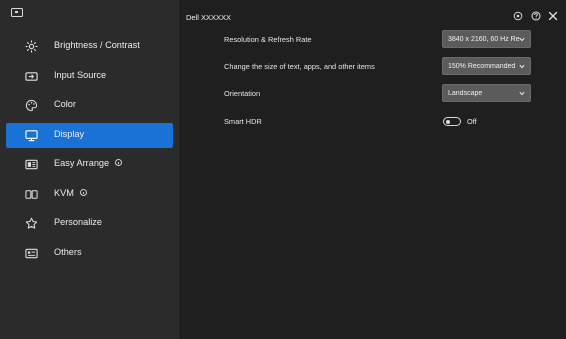 The image size is (566, 339). I want to click on text-size-value: 150% Recommanded, so click(482, 66).